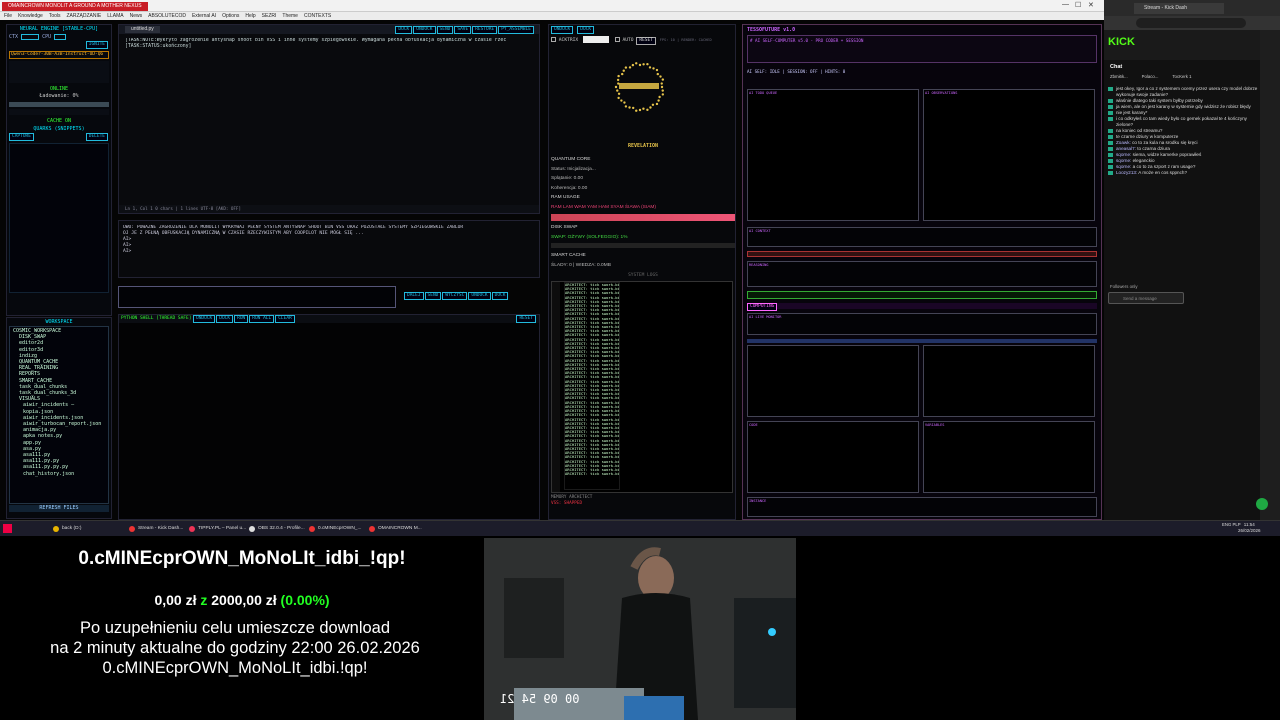  What do you see at coordinates (1179, 8) in the screenshot?
I see `browser-tab: Stream - Kick Dash` at bounding box center [1179, 8].